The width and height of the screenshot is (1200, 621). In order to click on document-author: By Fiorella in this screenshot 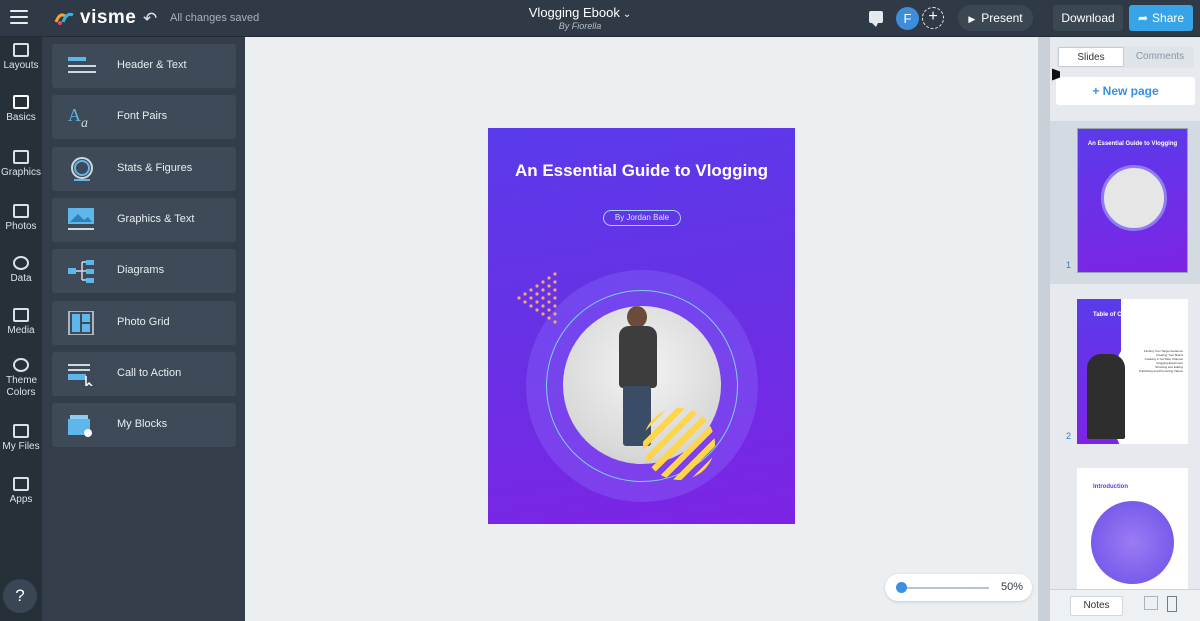, I will do `click(580, 26)`.